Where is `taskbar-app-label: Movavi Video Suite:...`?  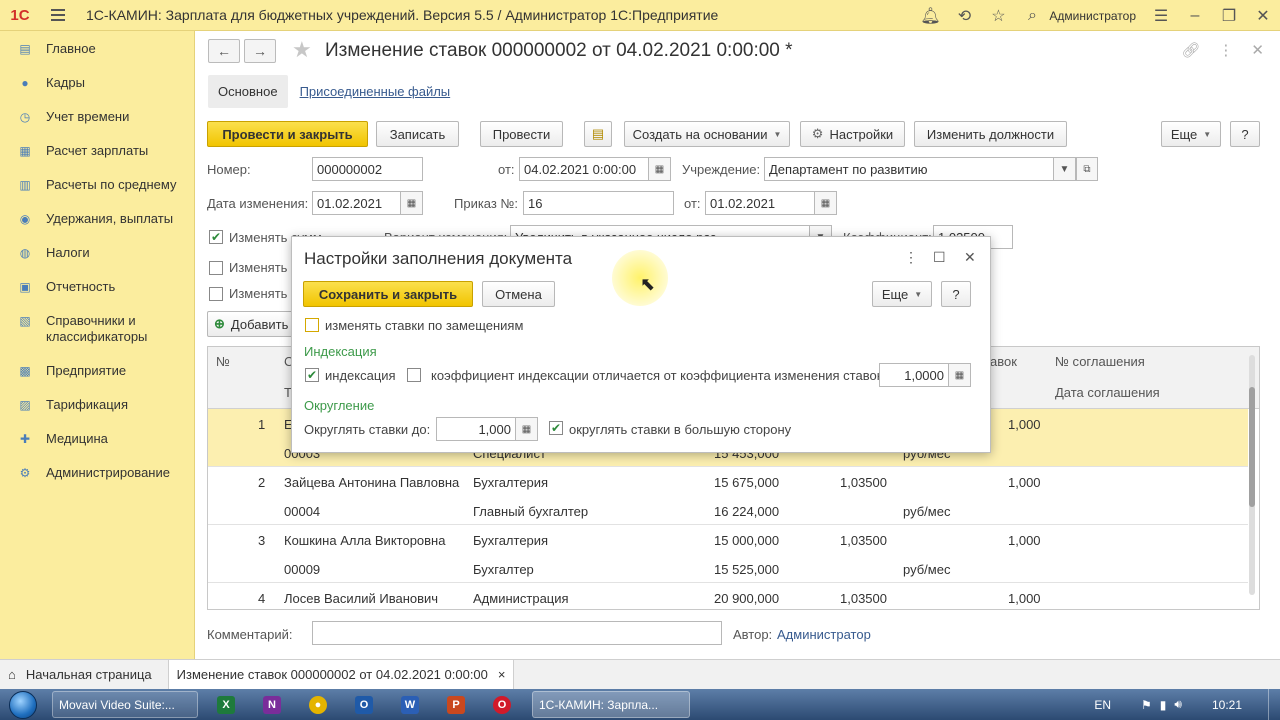
taskbar-app-label: Movavi Video Suite:... is located at coordinates (117, 704).